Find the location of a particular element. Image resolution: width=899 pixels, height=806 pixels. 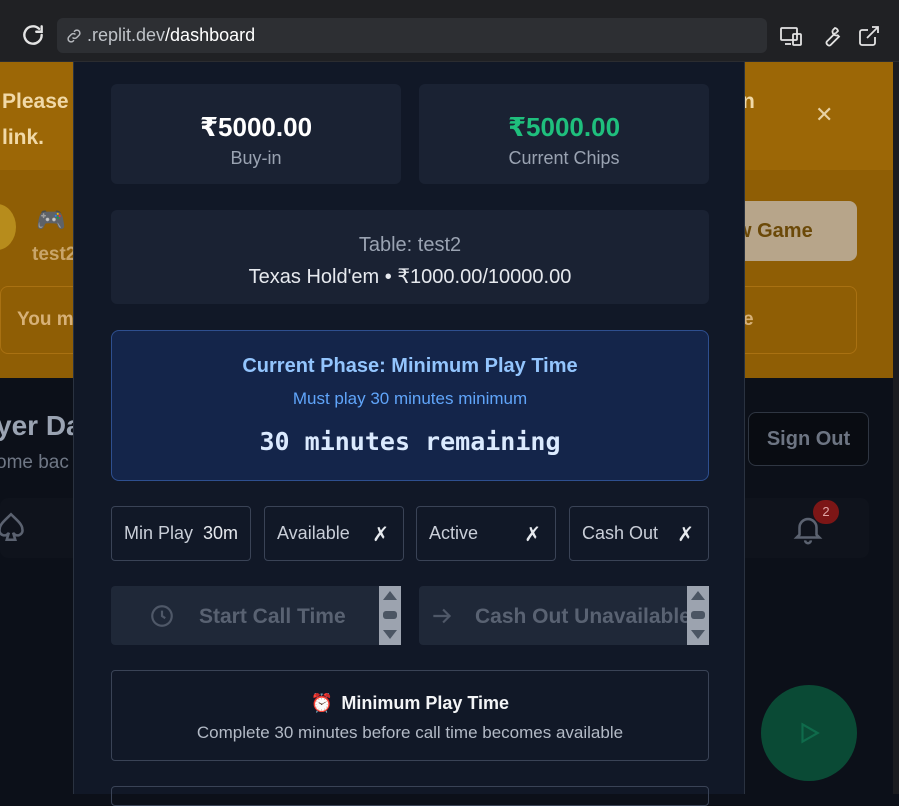

page-subtitle: ome bac is located at coordinates (34, 462).